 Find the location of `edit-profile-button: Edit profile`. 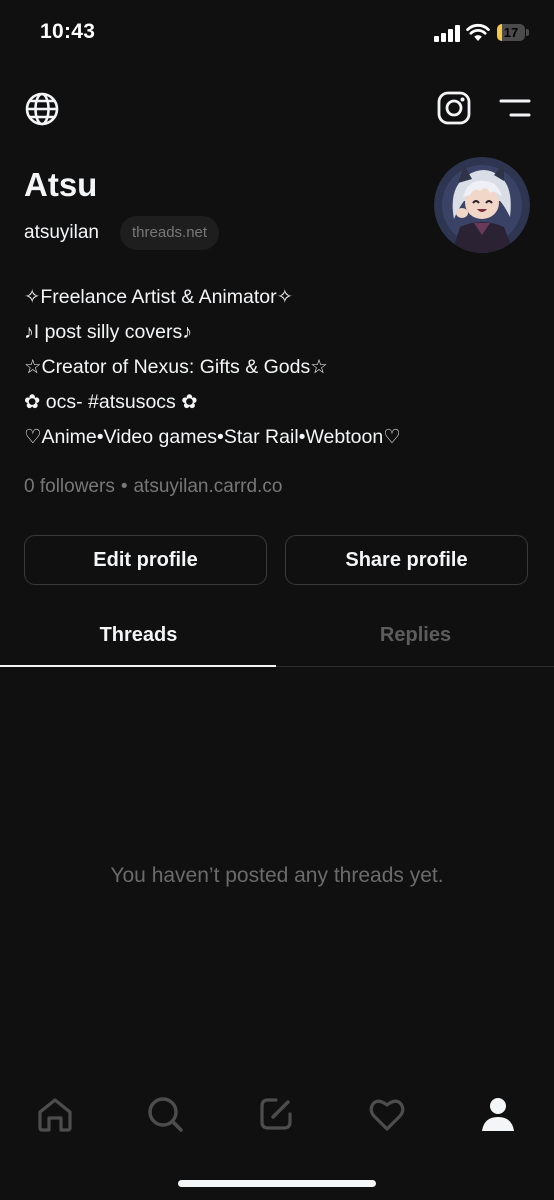

edit-profile-button: Edit profile is located at coordinates (145, 560).